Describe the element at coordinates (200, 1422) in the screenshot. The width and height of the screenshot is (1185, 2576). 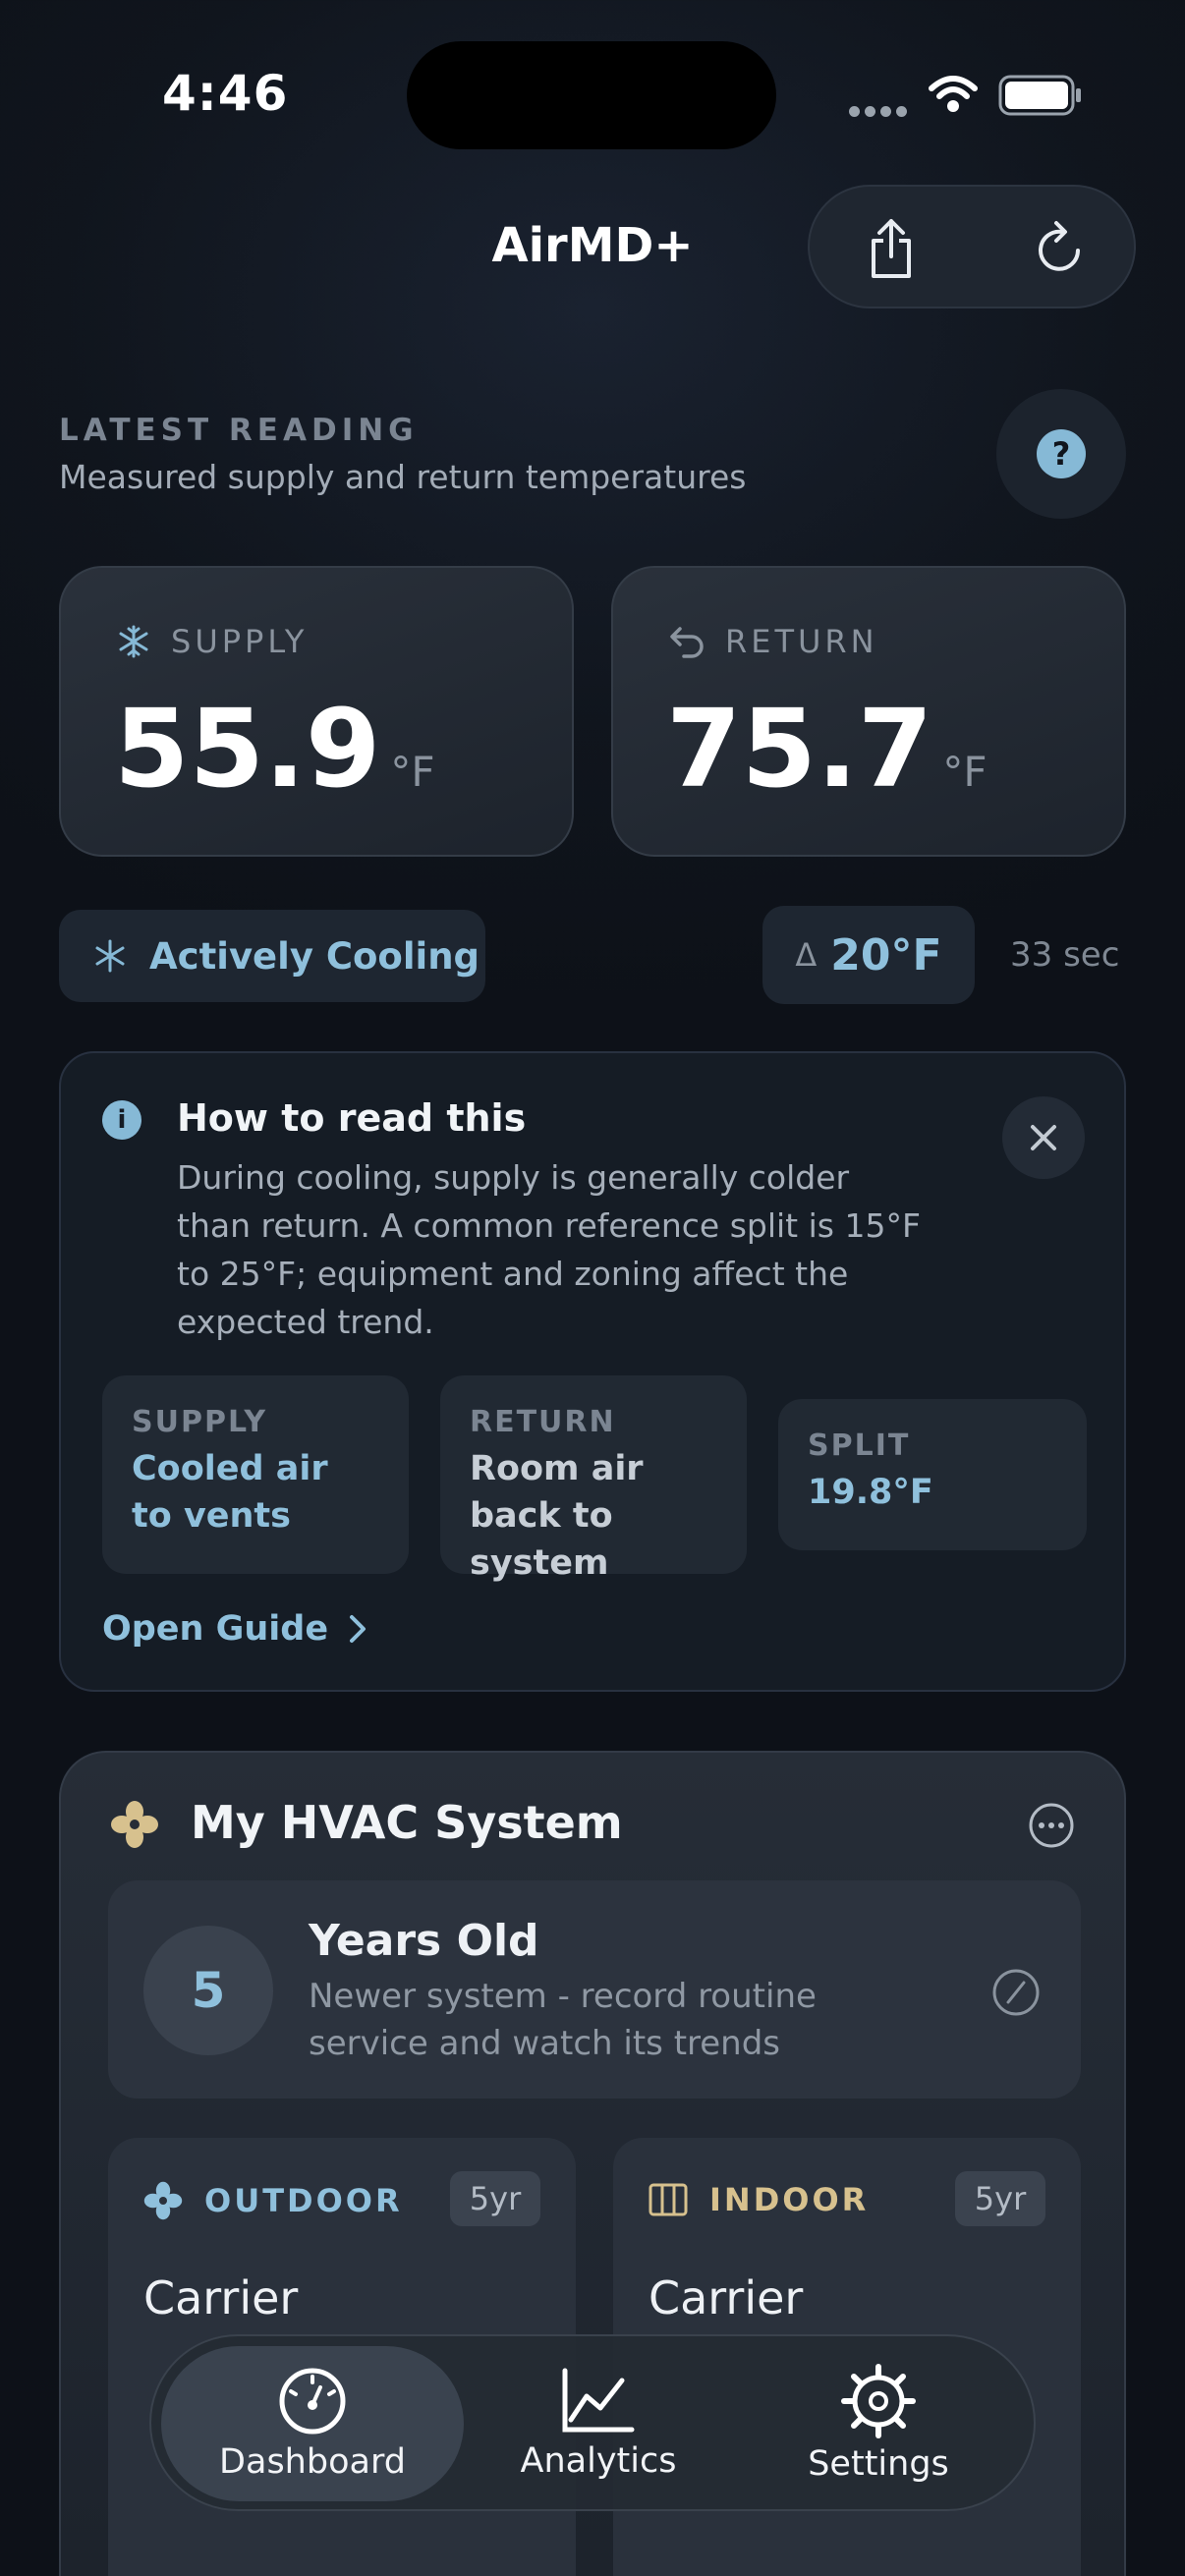
I see `explainer-key: SUPPLY` at that location.